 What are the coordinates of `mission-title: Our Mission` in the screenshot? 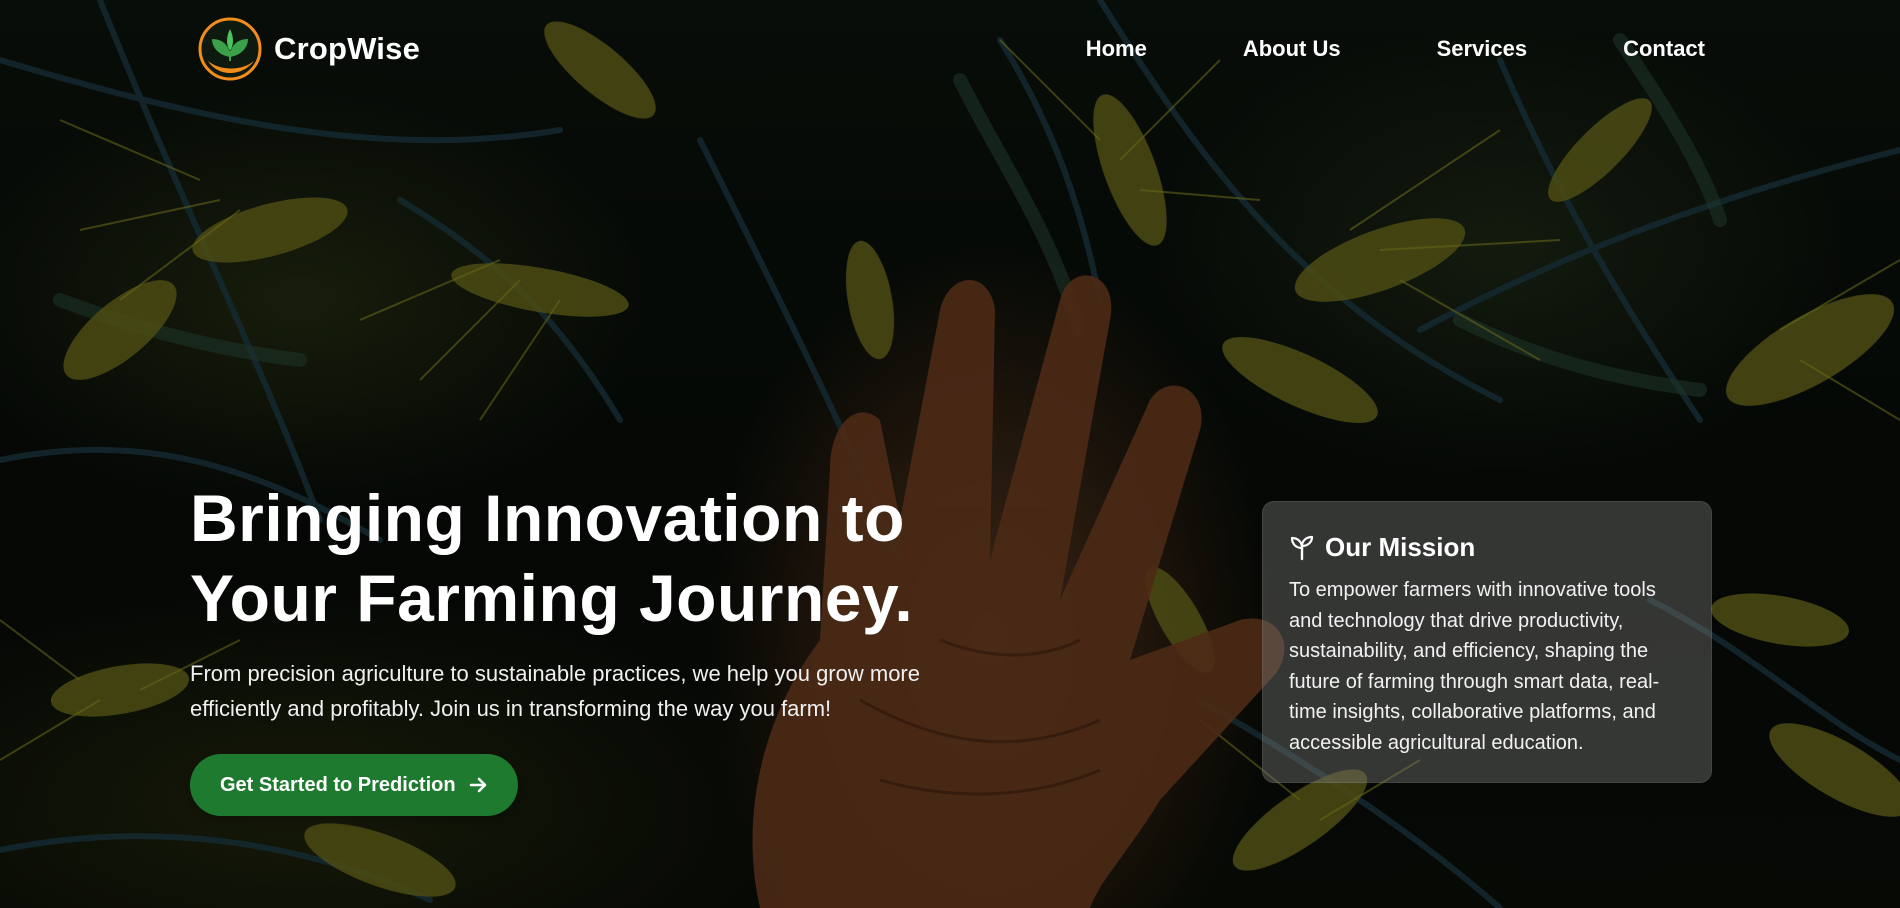 It's located at (1400, 547).